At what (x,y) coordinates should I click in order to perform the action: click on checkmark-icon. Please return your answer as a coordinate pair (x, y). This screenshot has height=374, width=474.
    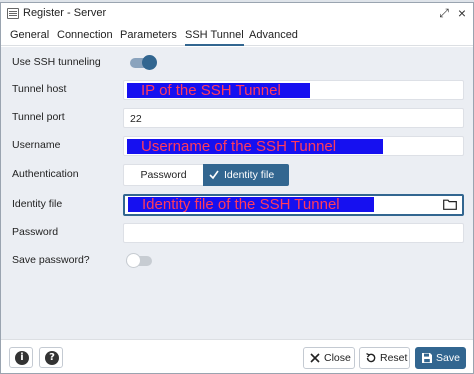
    Looking at the image, I should click on (214, 175).